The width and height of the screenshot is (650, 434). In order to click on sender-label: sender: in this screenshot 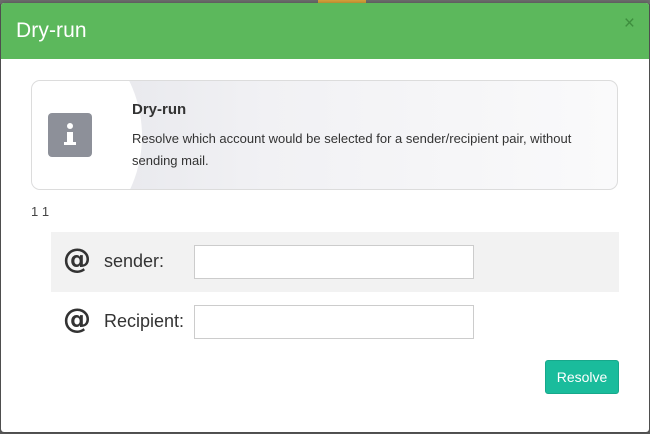, I will do `click(134, 261)`.